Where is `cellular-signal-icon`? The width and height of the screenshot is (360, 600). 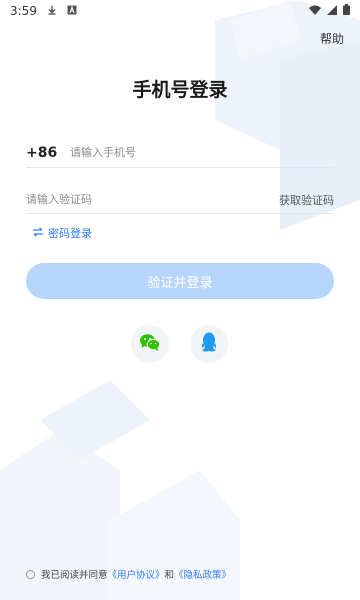 cellular-signal-icon is located at coordinates (332, 11).